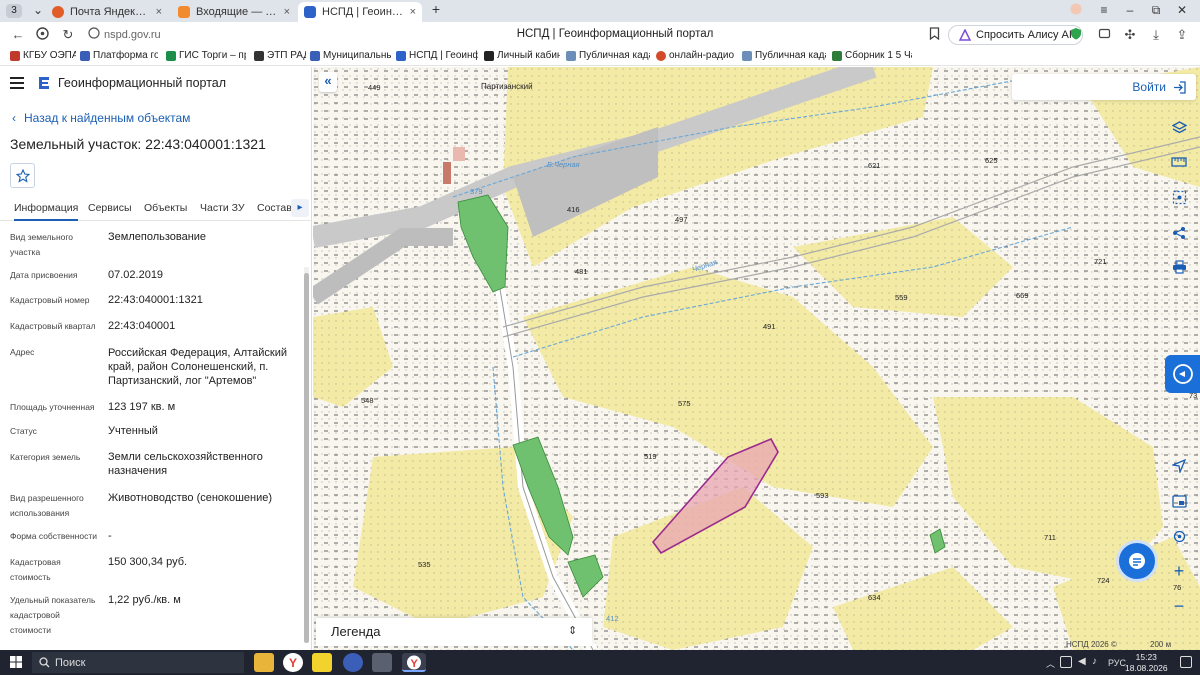  What do you see at coordinates (50, 300) in the screenshot?
I see `field-label: Кадастровый номер` at bounding box center [50, 300].